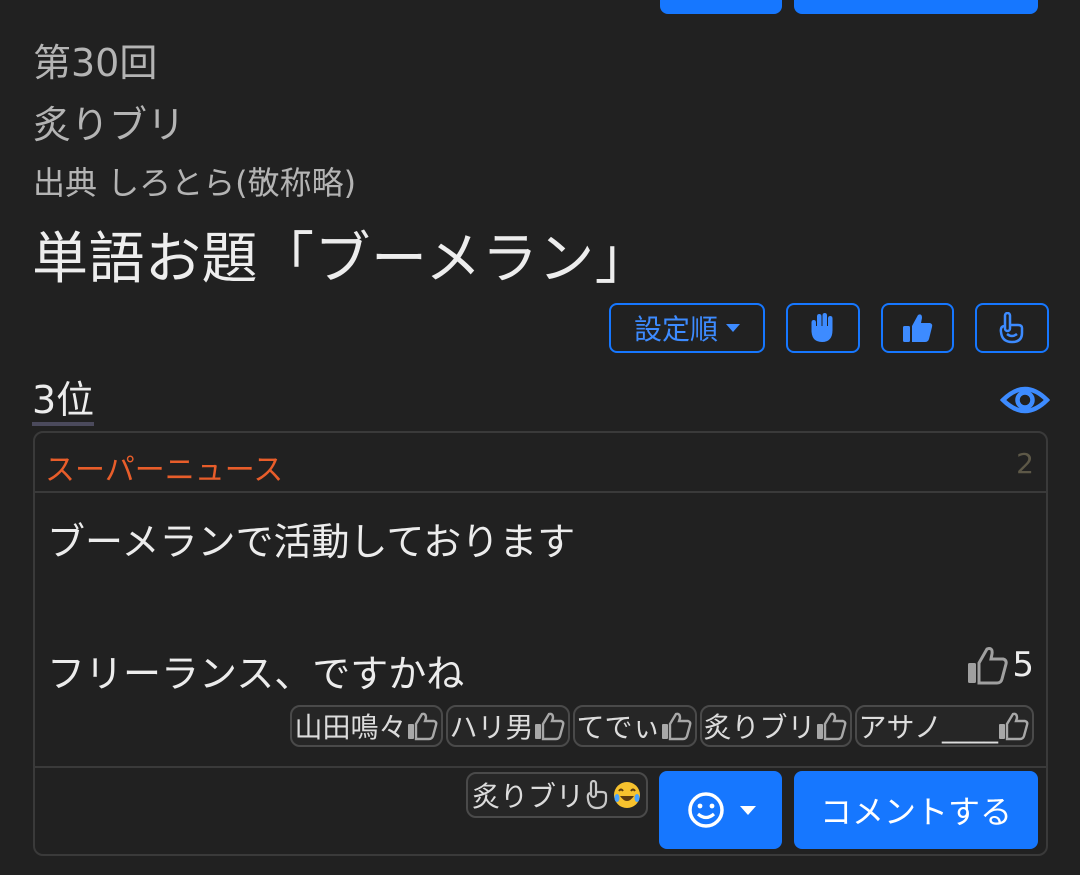 Image resolution: width=1080 pixels, height=875 pixels. What do you see at coordinates (342, 259) in the screenshot?
I see `page-title: 単語お題「ブーメラン」` at bounding box center [342, 259].